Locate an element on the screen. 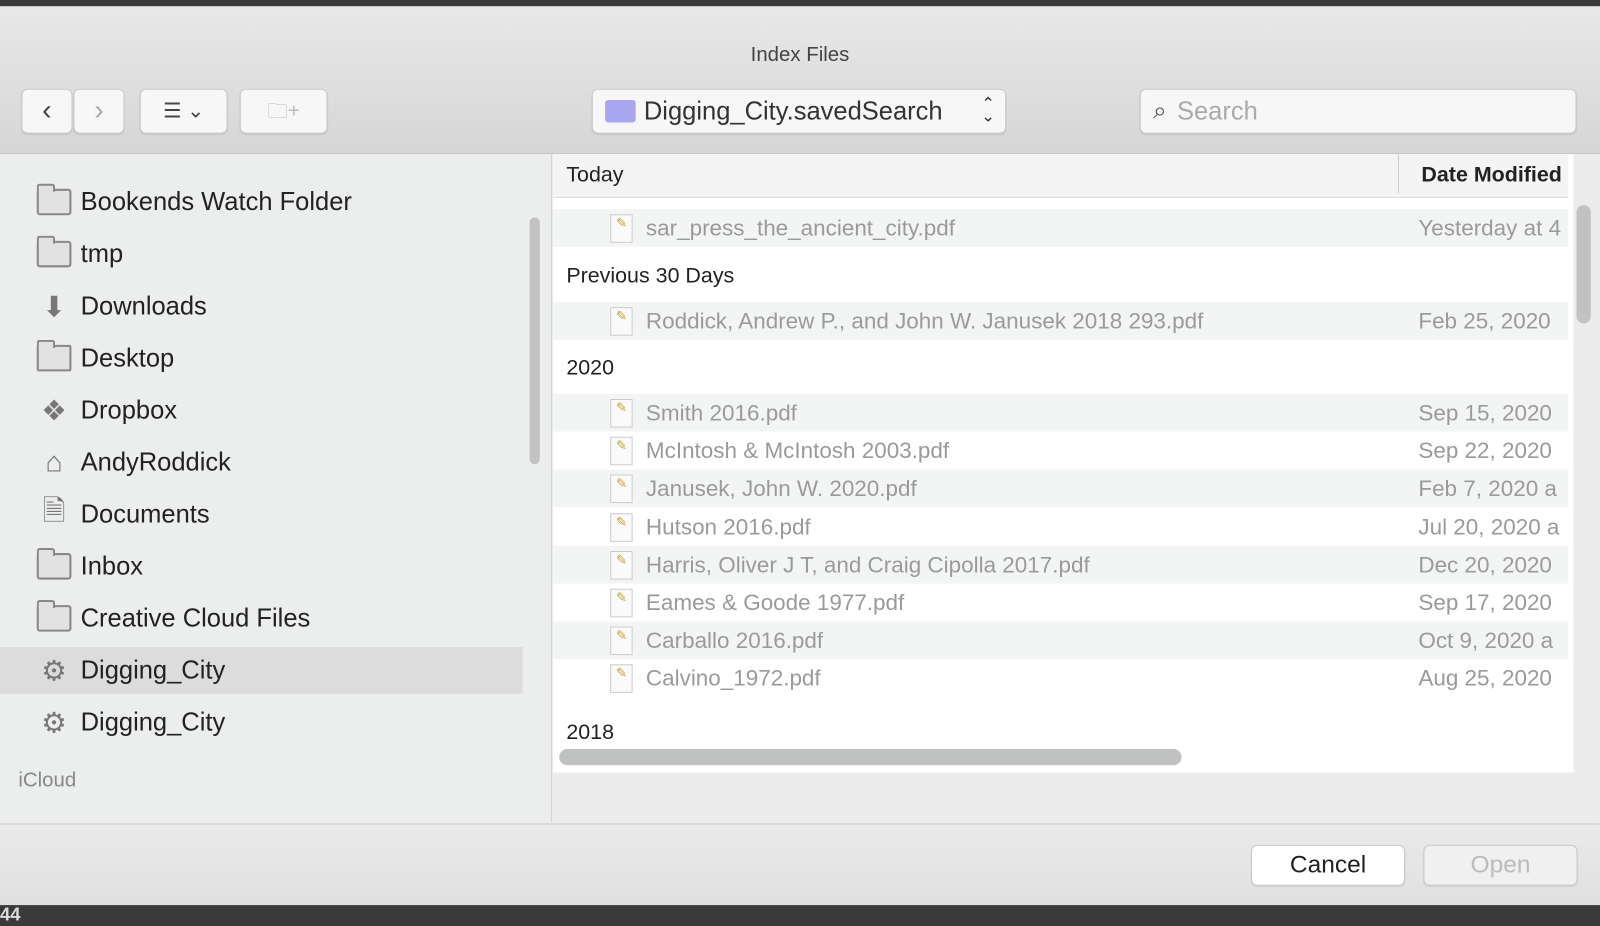 The image size is (1600, 926). location-label: Digging_City.savedSearch is located at coordinates (793, 110).